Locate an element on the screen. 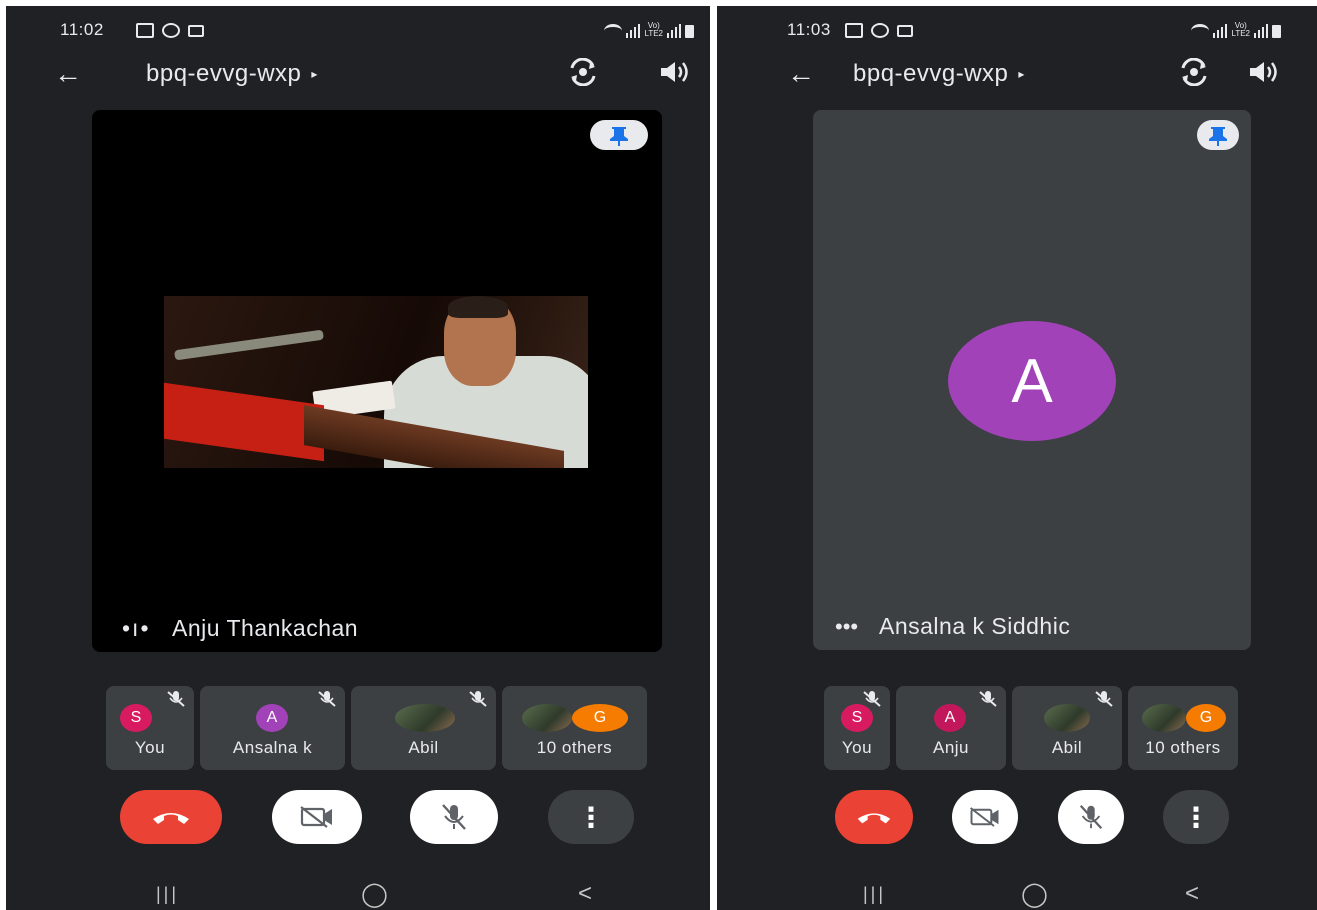 The image size is (1317, 910). participant-strip: S You A Anju Abil G 10 others is located at coordinates (1031, 728).